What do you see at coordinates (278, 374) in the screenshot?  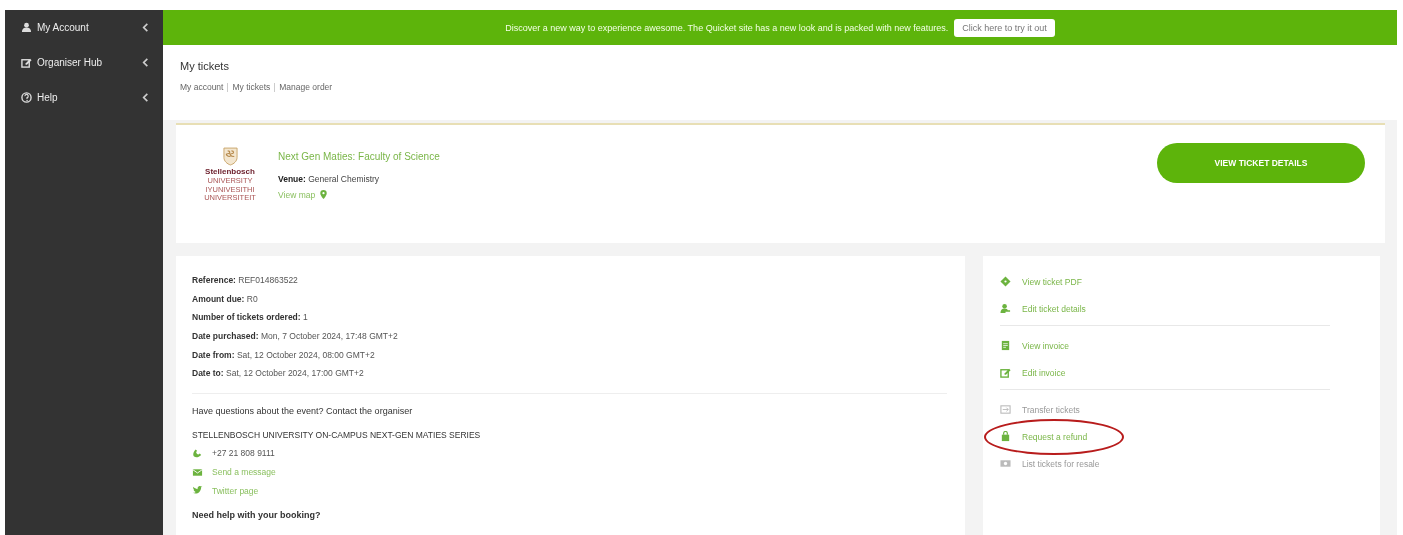 I see `order-detail: Date to: Sat, 12 October 2024, 17:00 GMT+2` at bounding box center [278, 374].